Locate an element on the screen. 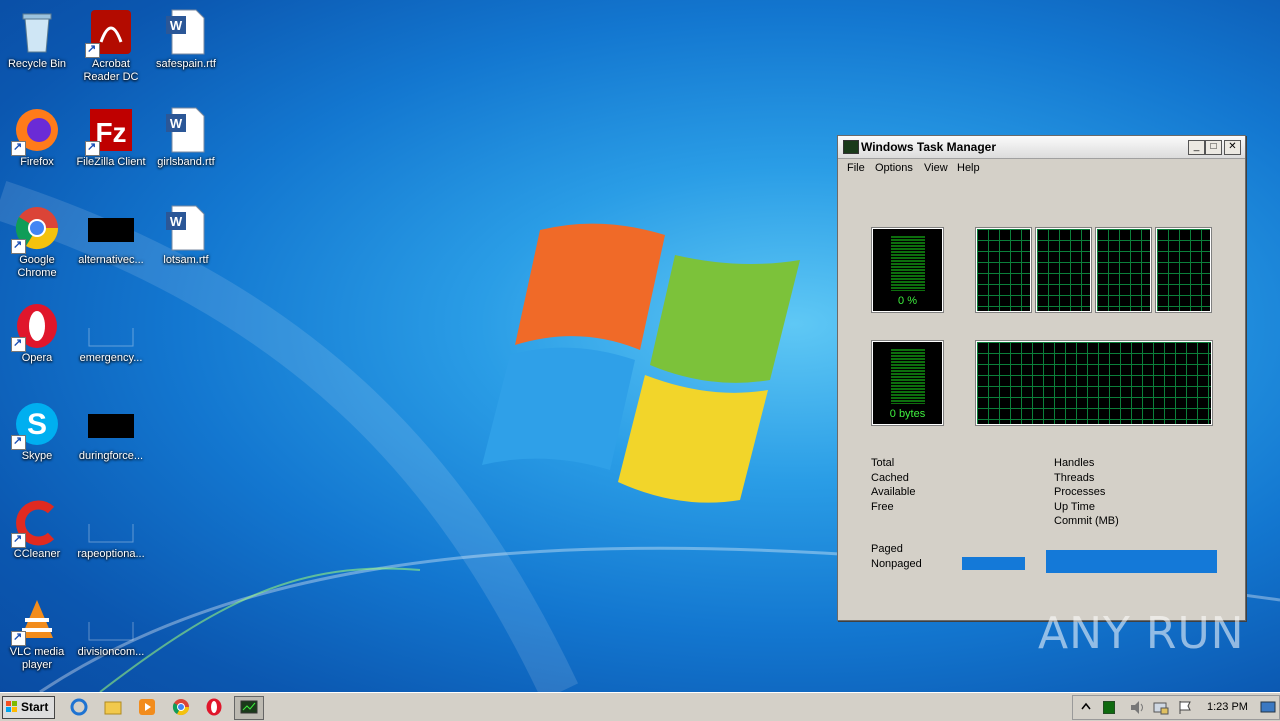  minimize-button: _ is located at coordinates (1196, 147).